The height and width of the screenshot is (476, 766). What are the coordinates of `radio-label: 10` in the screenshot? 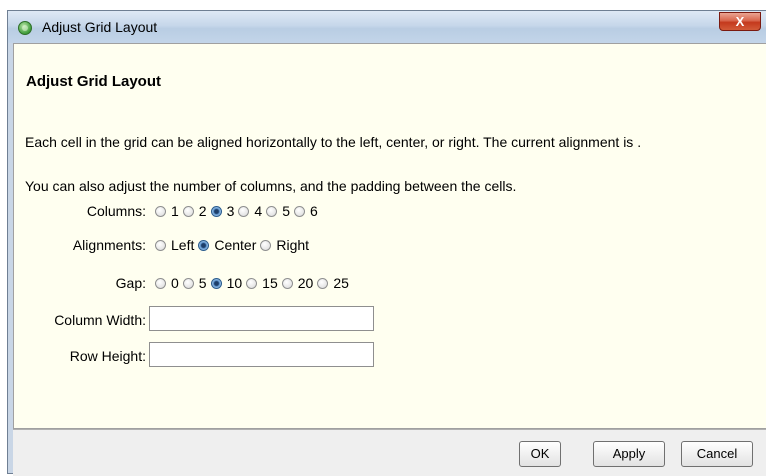 It's located at (234, 283).